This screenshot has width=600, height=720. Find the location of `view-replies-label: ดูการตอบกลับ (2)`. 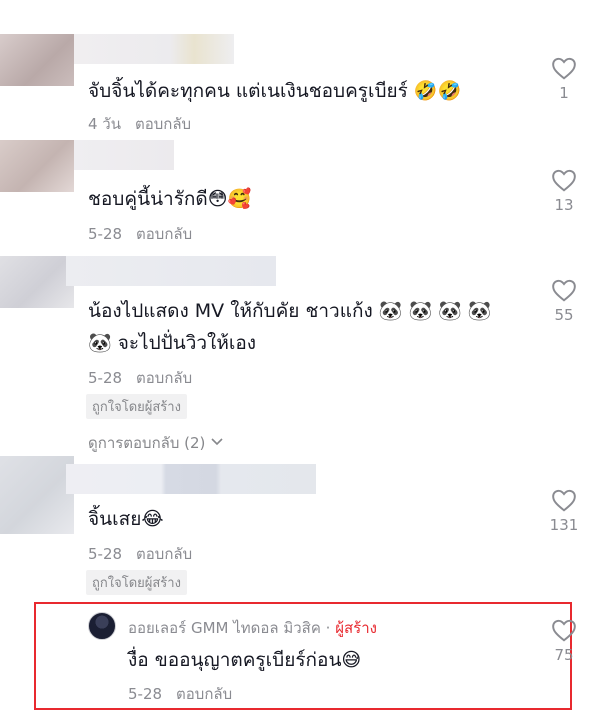

view-replies-label: ดูการตอบกลับ (2) is located at coordinates (147, 443).